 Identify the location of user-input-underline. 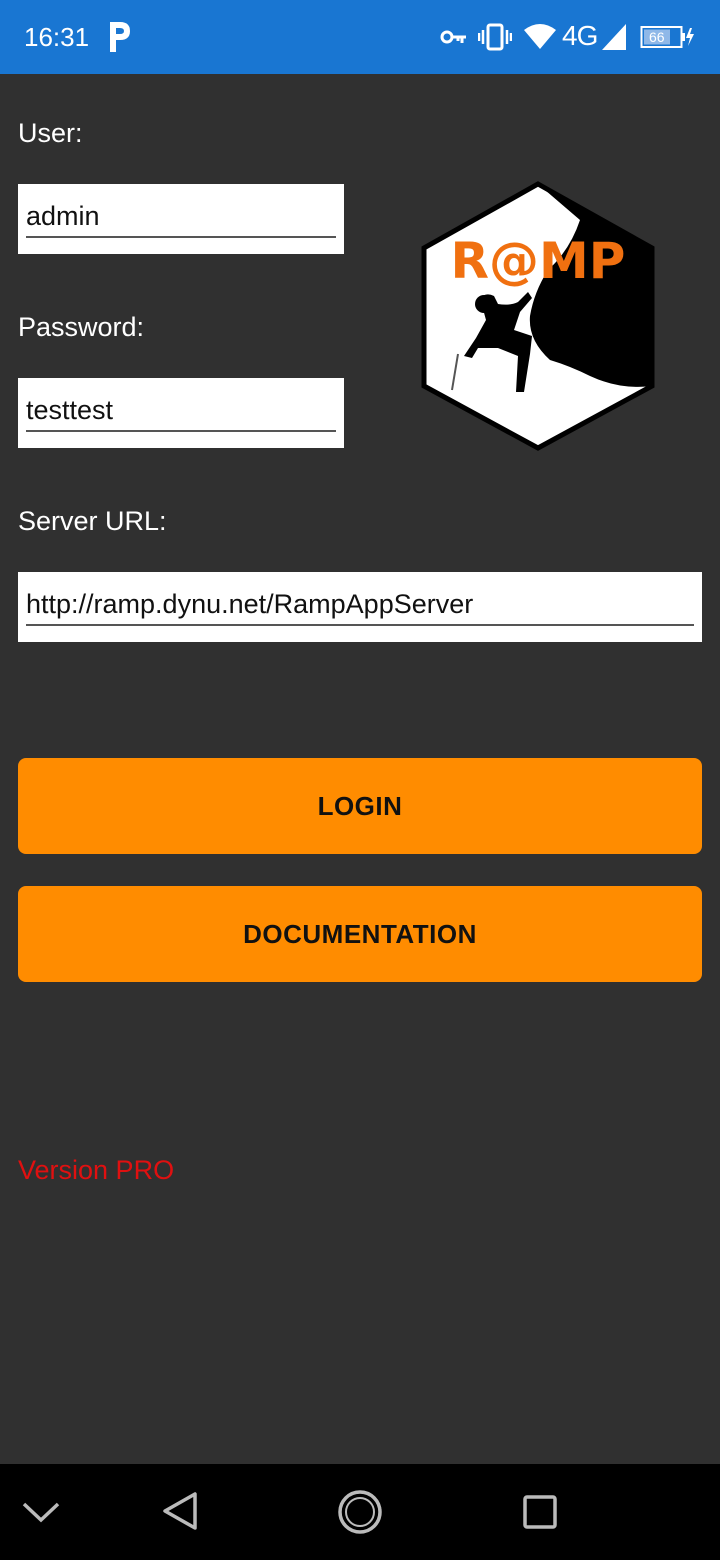
(181, 237).